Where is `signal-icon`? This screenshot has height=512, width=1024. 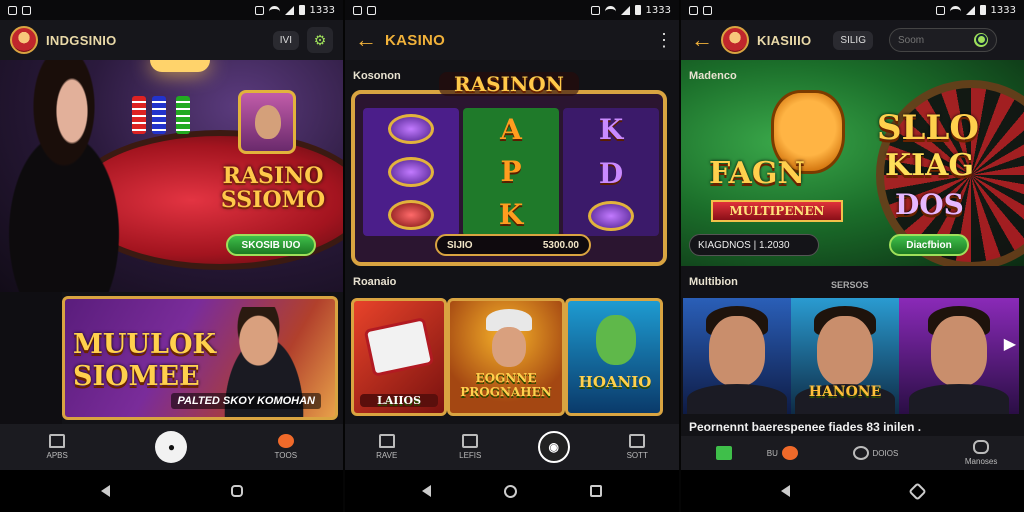
signal-icon is located at coordinates (289, 10).